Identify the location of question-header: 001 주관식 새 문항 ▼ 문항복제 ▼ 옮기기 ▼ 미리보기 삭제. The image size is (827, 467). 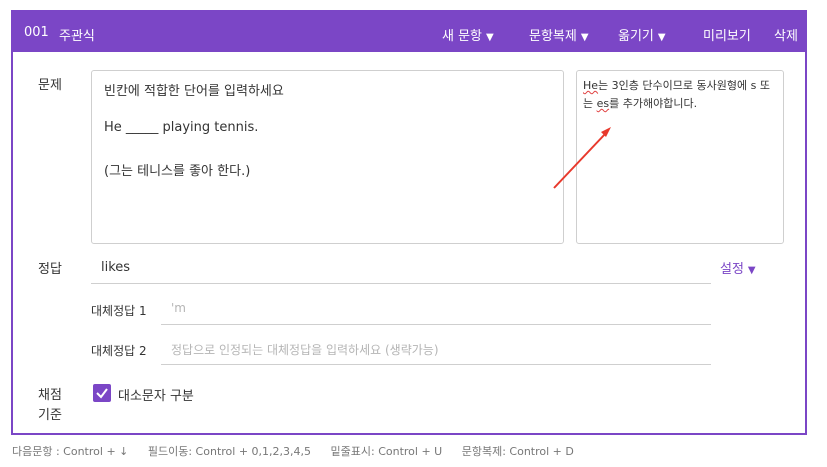
(409, 32).